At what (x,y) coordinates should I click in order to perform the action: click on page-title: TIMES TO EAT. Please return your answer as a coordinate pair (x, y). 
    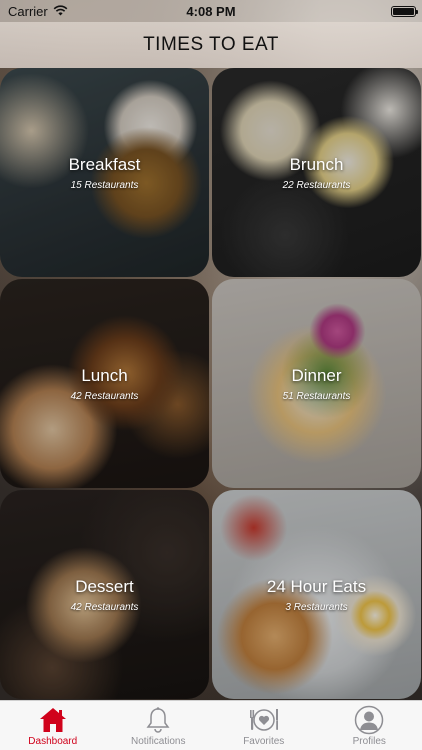
    Looking at the image, I should click on (211, 44).